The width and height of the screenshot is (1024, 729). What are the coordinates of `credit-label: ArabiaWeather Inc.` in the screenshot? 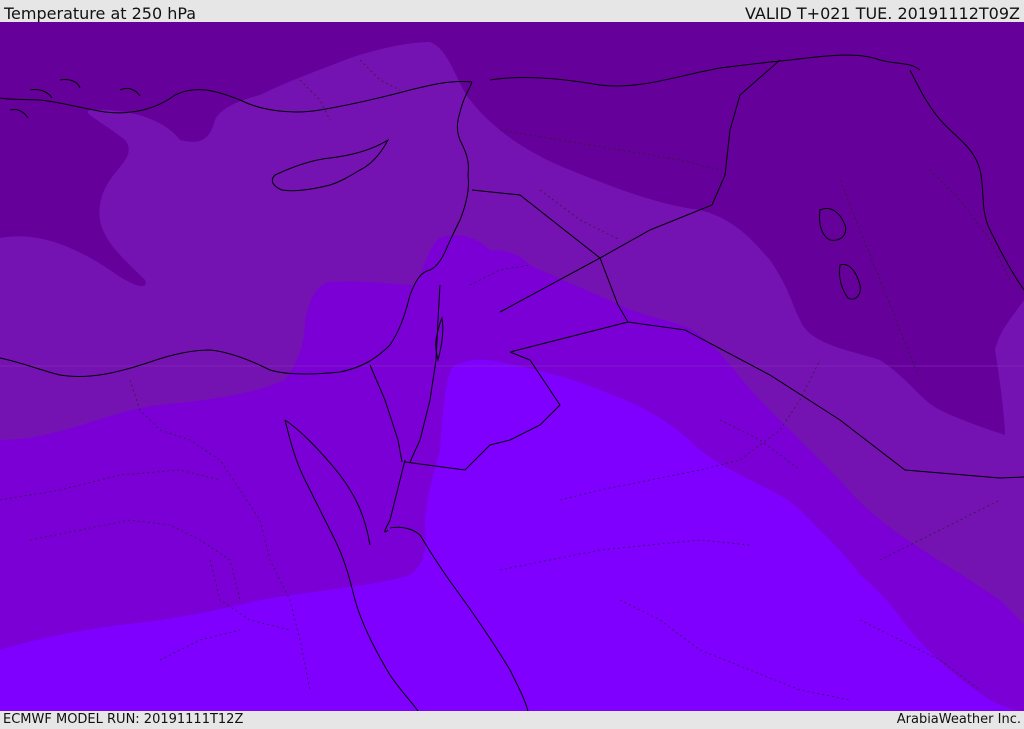 It's located at (958, 719).